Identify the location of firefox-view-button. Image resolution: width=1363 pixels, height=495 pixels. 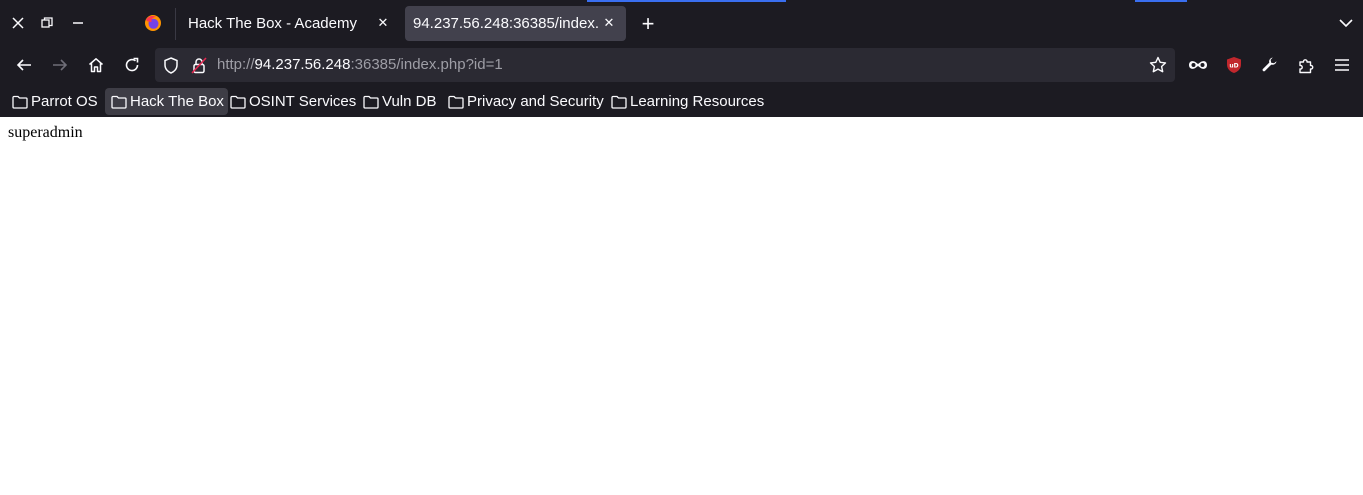
(153, 23).